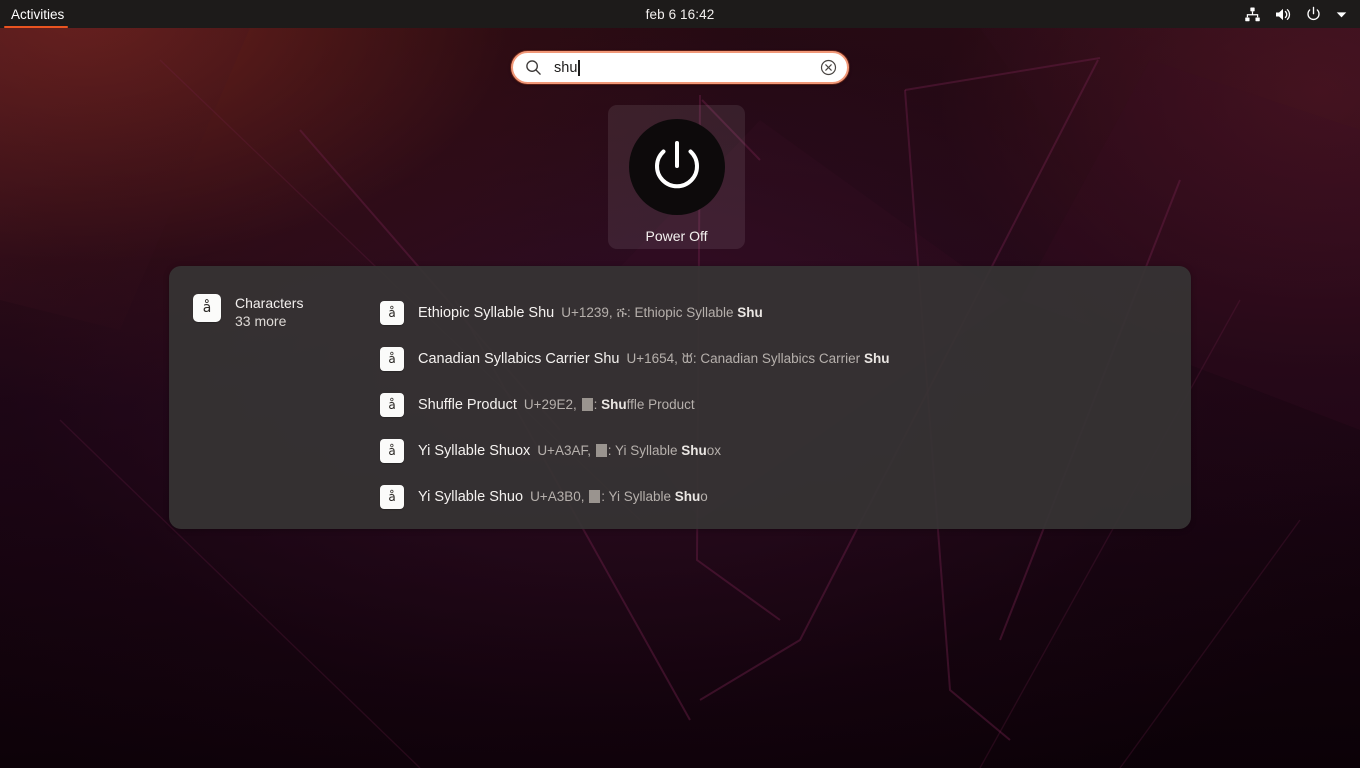 The image size is (1360, 768). Describe the element at coordinates (274, 397) in the screenshot. I see `search-provider-column: å Characters 33 more` at that location.